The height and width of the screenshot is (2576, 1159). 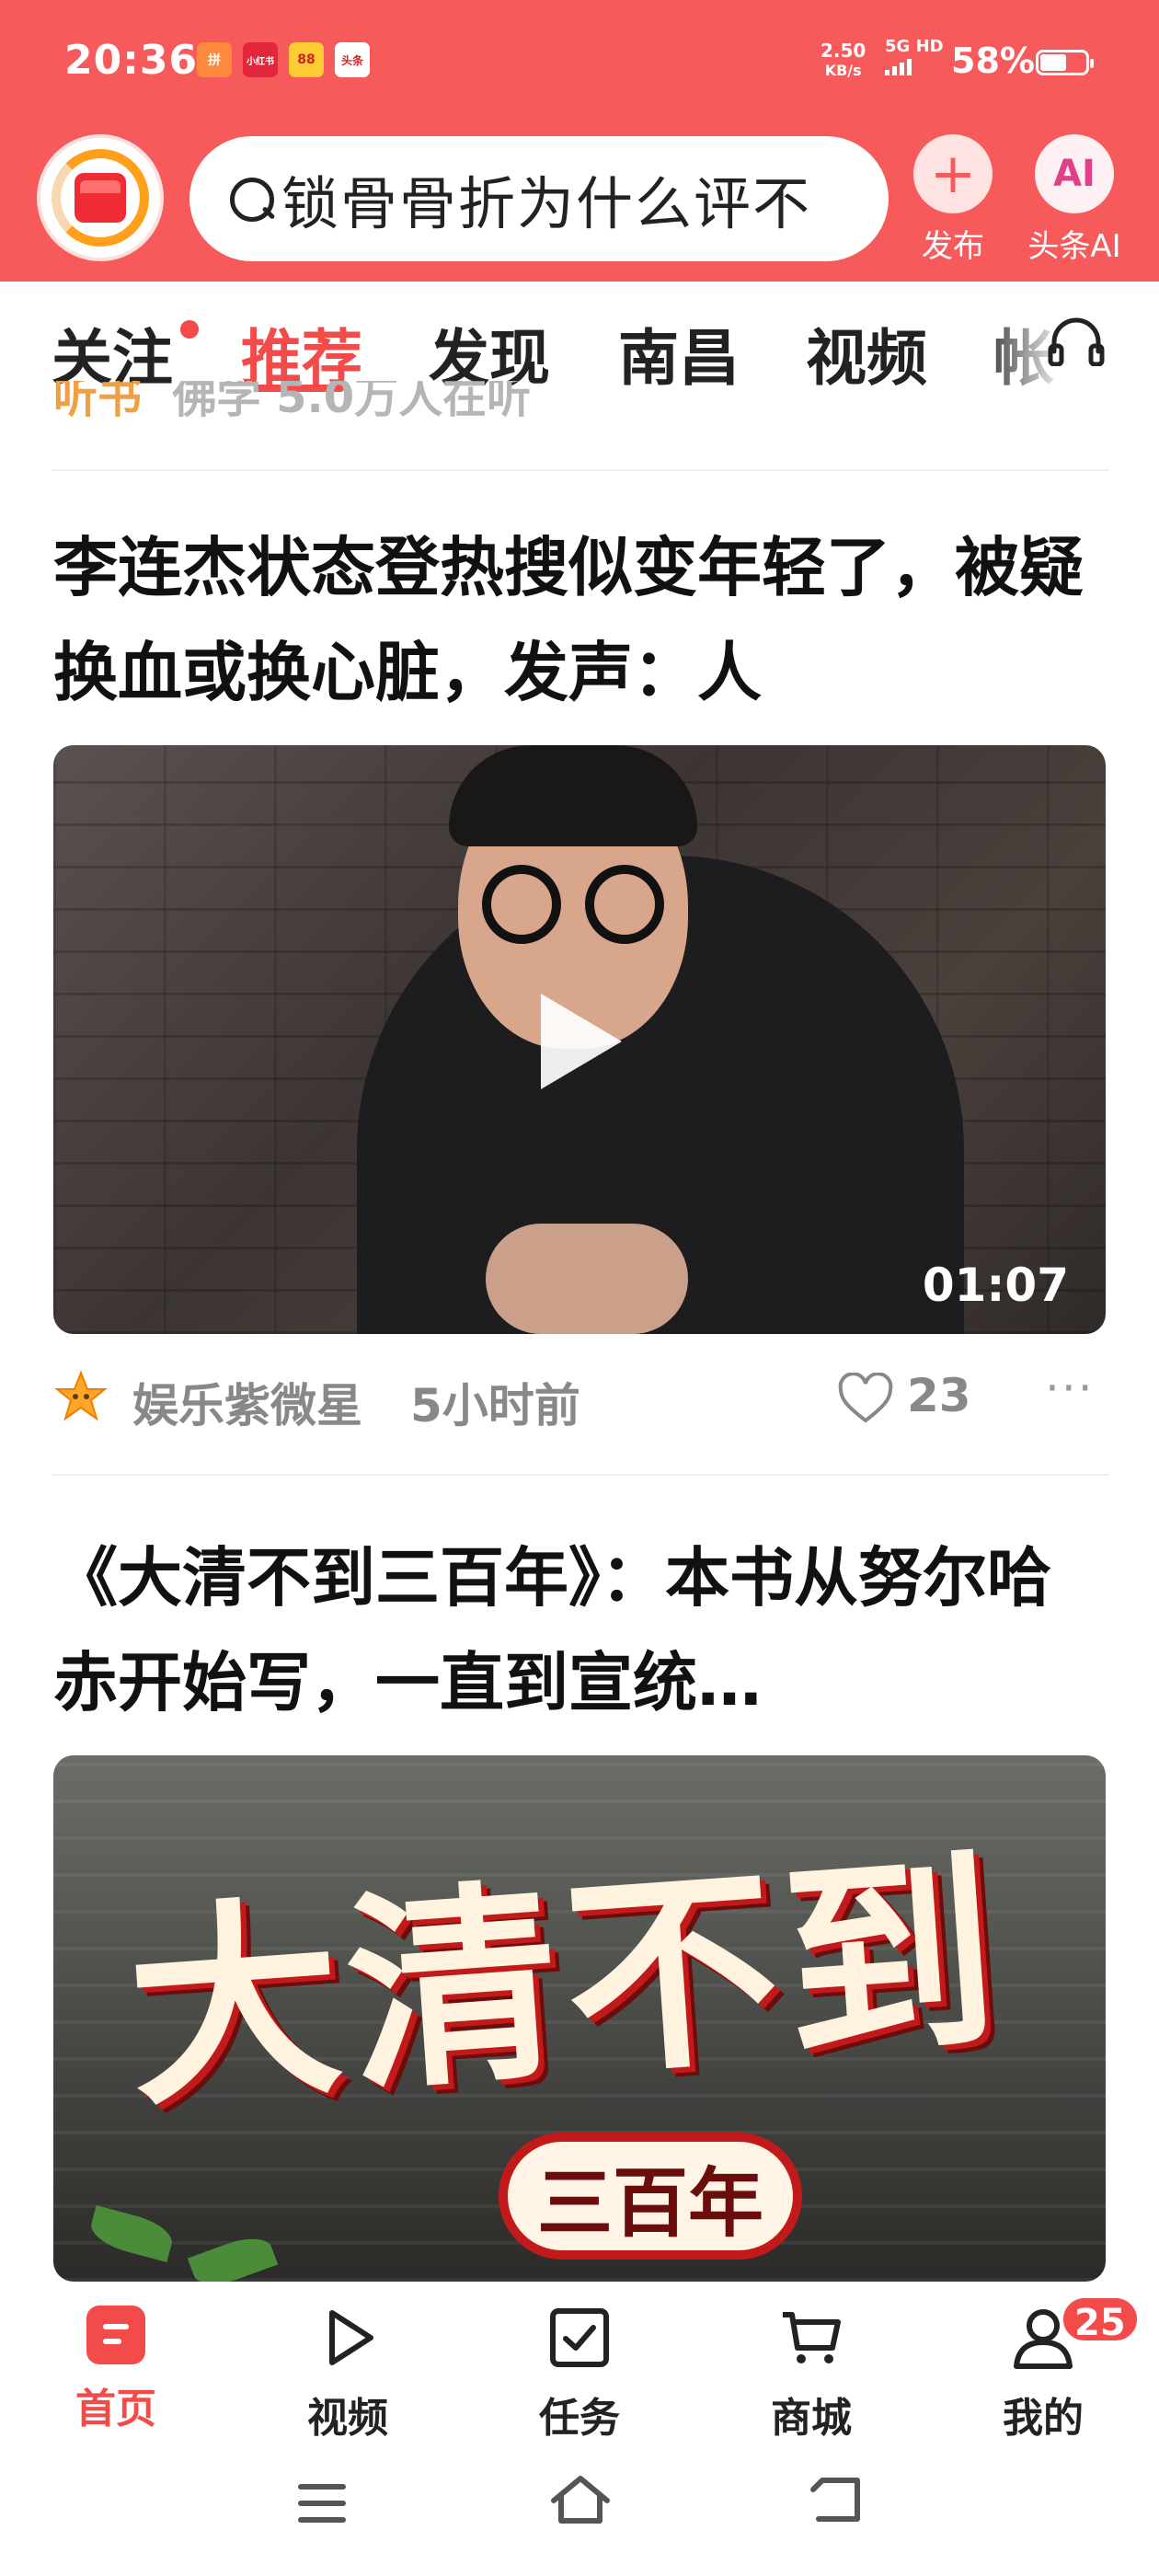 I want to click on video-duration: 01:07, so click(x=995, y=1285).